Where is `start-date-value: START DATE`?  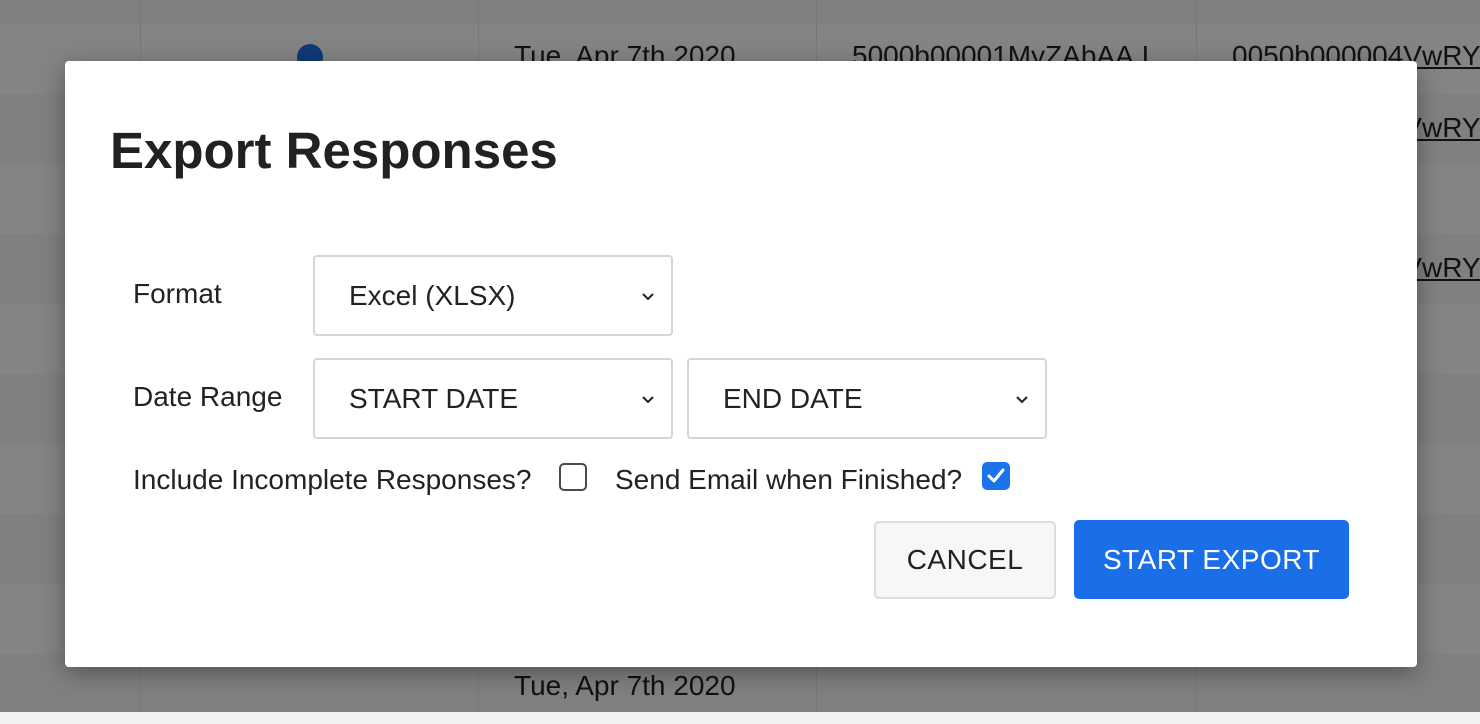 start-date-value: START DATE is located at coordinates (434, 398).